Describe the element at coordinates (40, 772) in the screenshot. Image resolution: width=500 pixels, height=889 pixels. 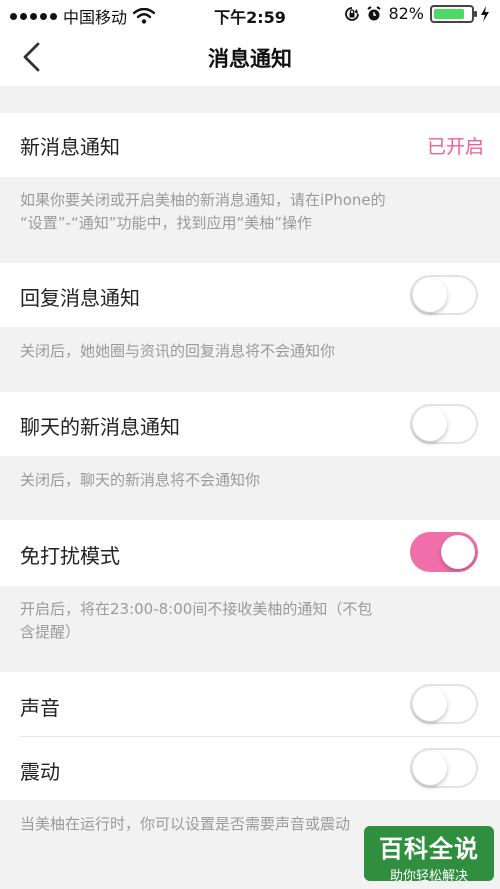
I see `vibrate-label: 震动` at that location.